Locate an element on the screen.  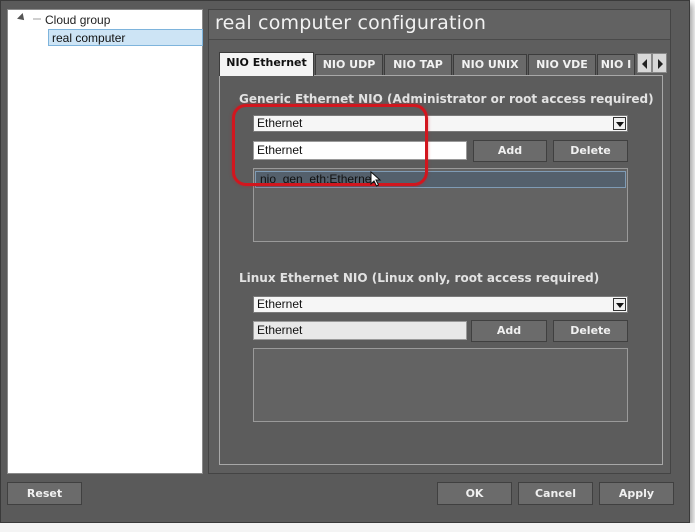
linux-ethernet-input: Ethernet is located at coordinates (360, 330).